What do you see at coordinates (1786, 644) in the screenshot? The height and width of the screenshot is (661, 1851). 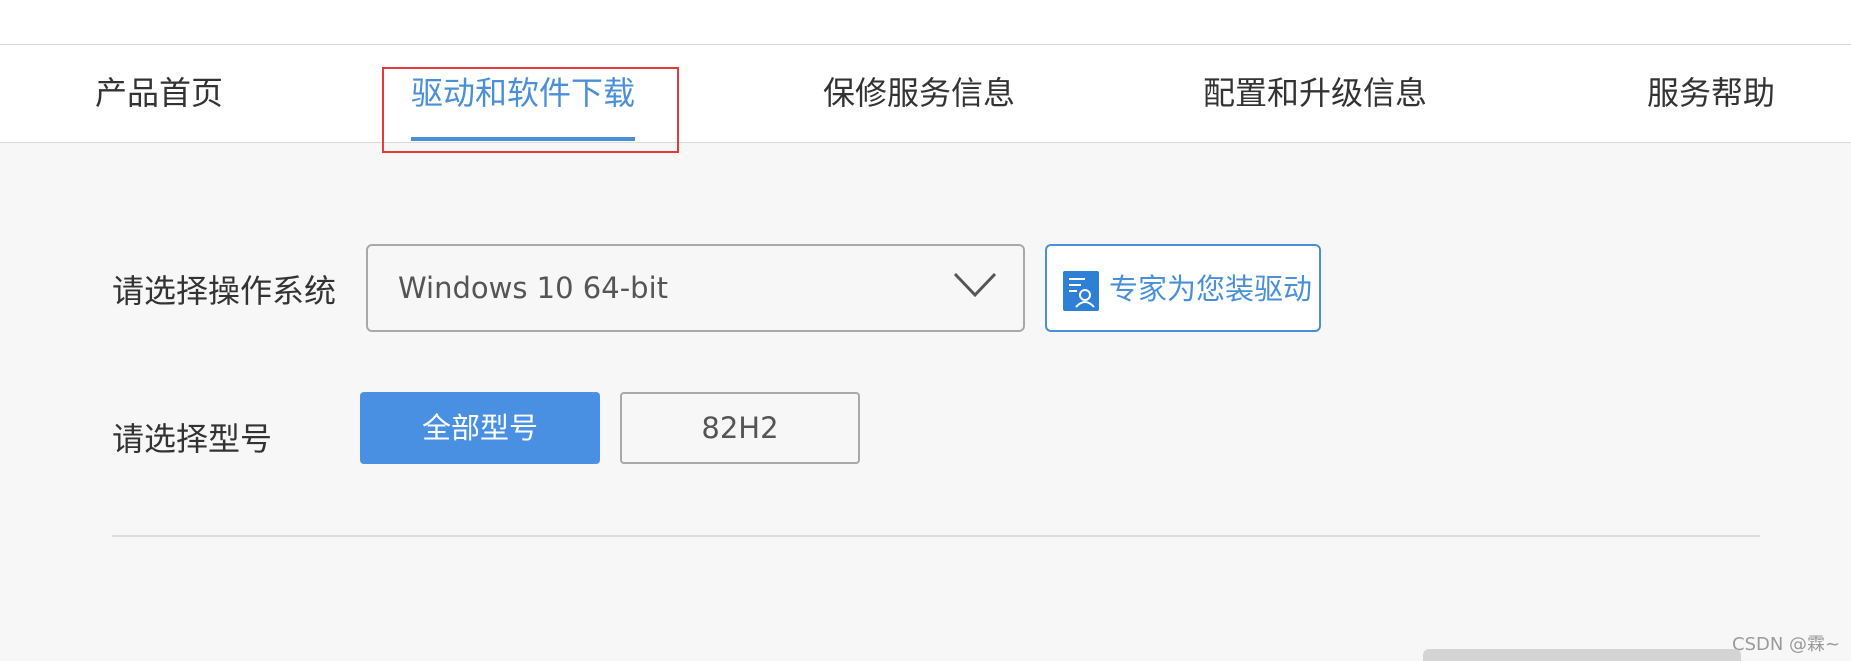 I see `watermark-text: CSDN @霖~` at bounding box center [1786, 644].